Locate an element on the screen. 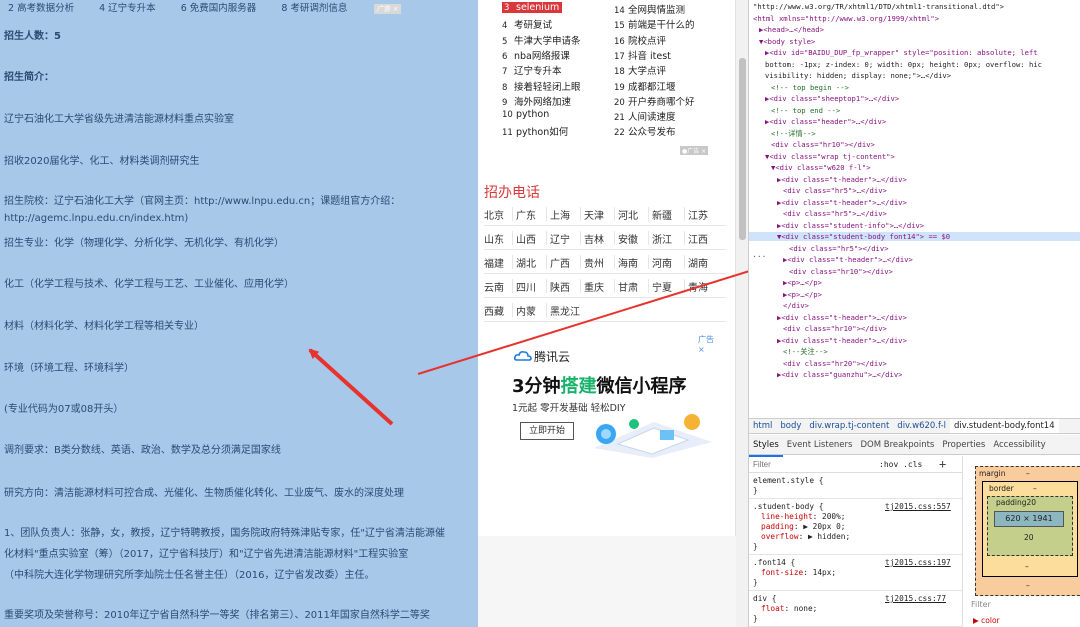 The width and height of the screenshot is (1080, 627). dom-node: <div class="hr5">…</div> is located at coordinates (835, 190).